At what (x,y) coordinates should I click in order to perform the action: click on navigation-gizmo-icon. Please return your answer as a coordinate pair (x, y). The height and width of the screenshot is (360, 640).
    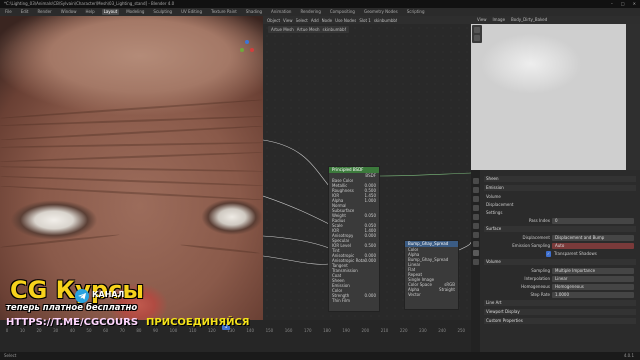
    Looking at the image, I should click on (247, 48).